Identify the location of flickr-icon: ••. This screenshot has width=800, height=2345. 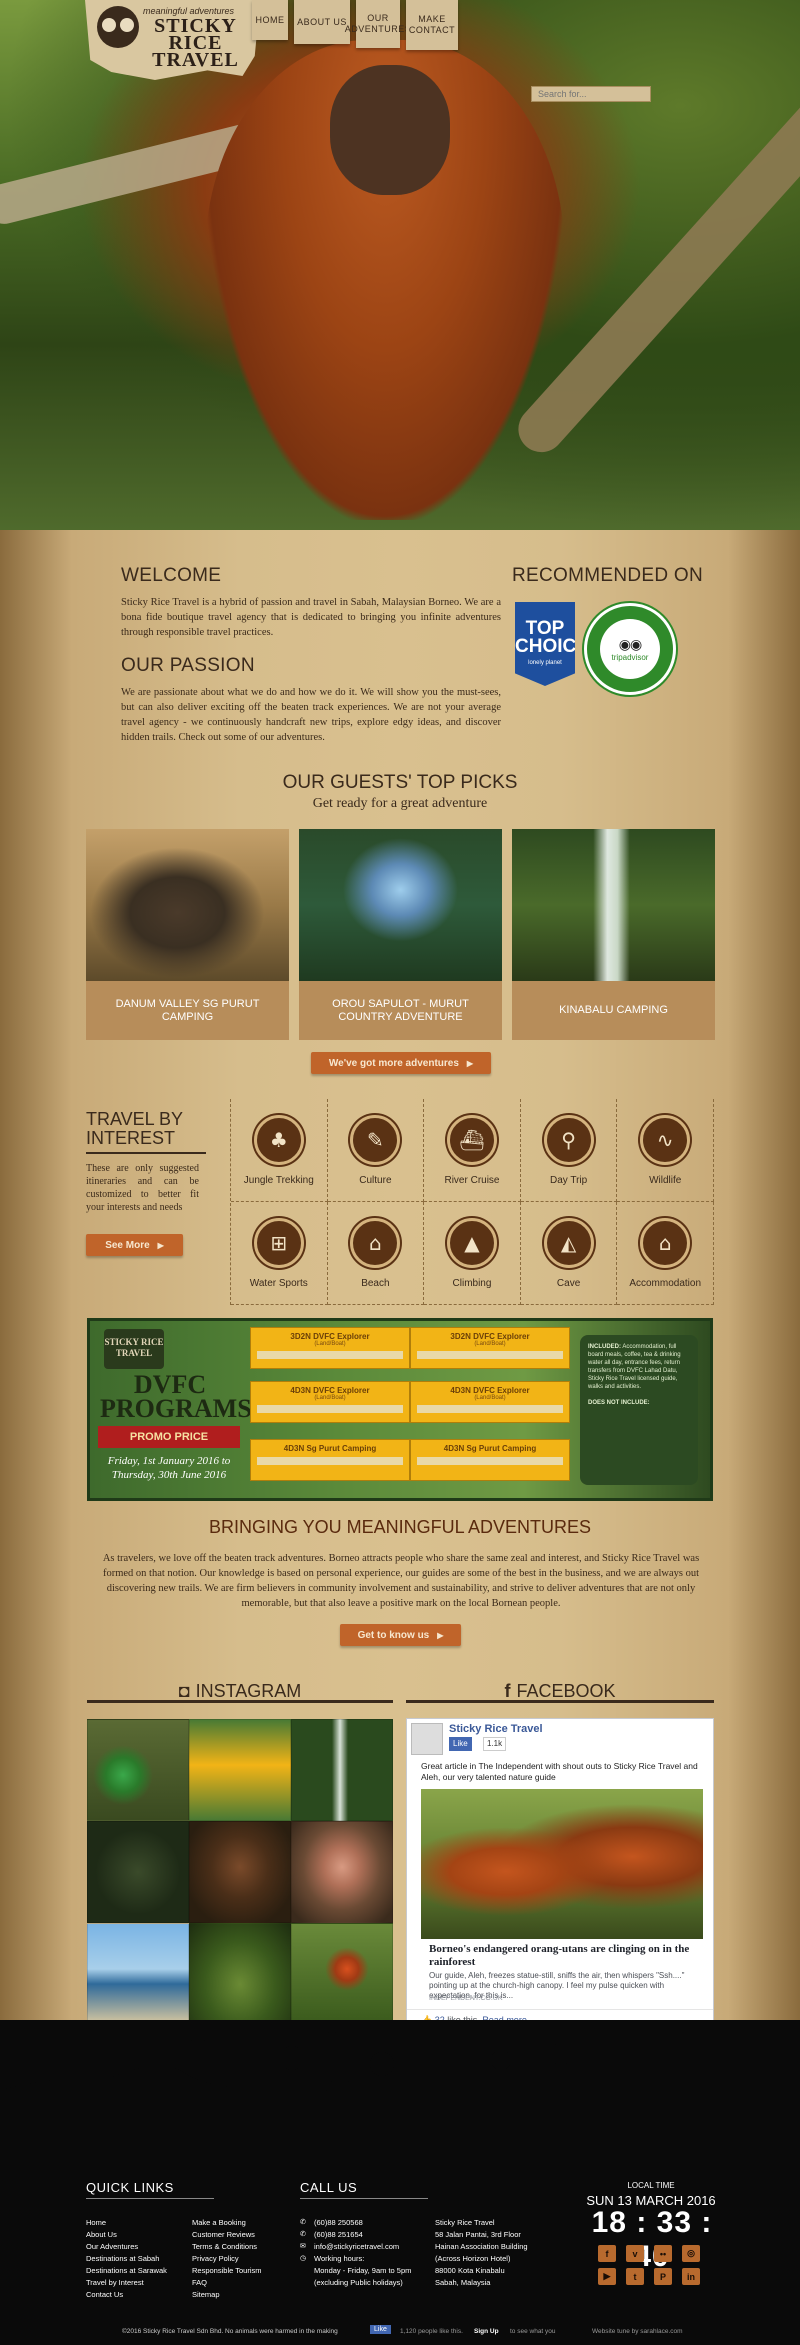
(663, 2253).